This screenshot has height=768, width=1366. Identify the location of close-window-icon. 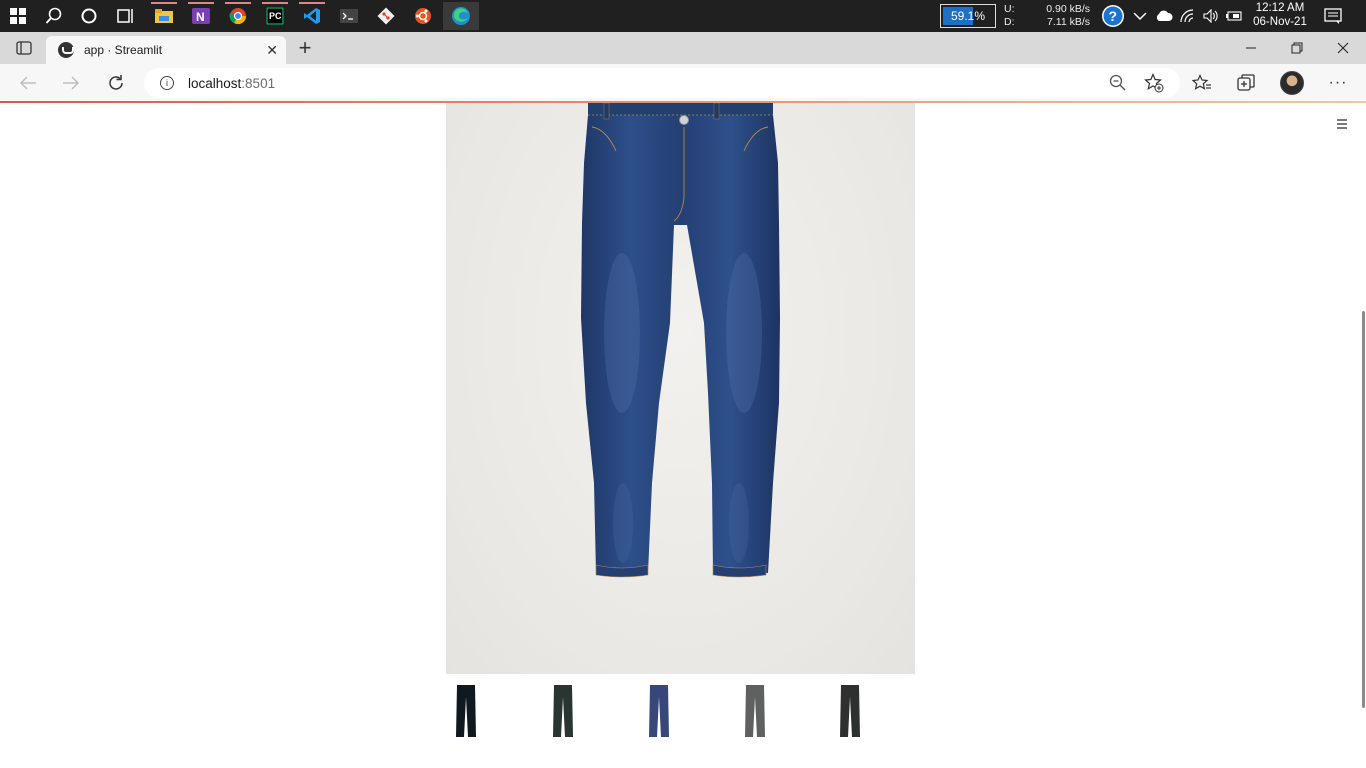
(1343, 48).